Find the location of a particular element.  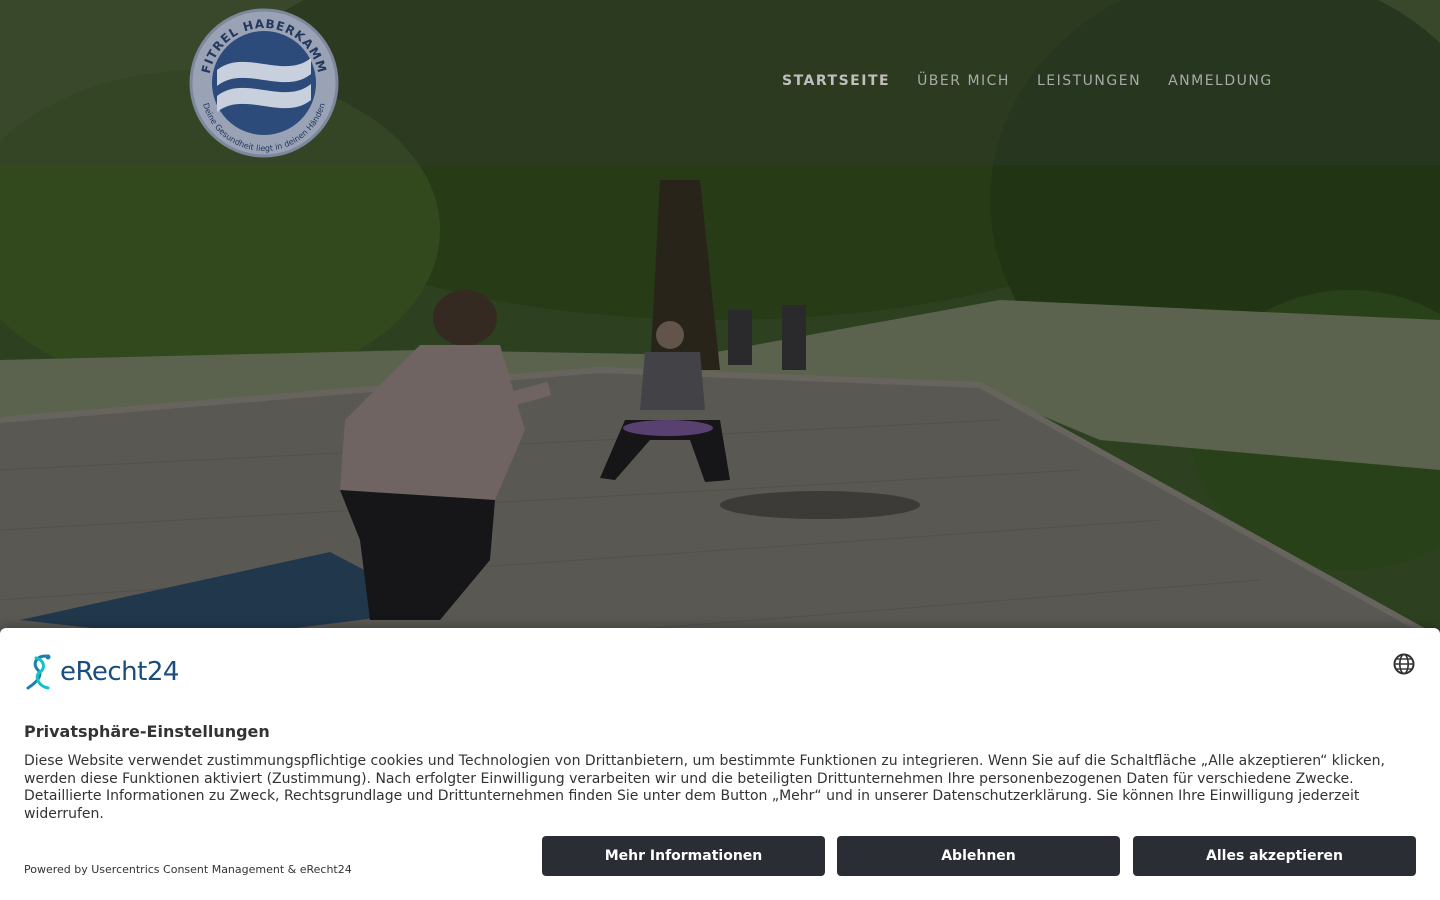

brand-name: eRecht24 is located at coordinates (119, 672).